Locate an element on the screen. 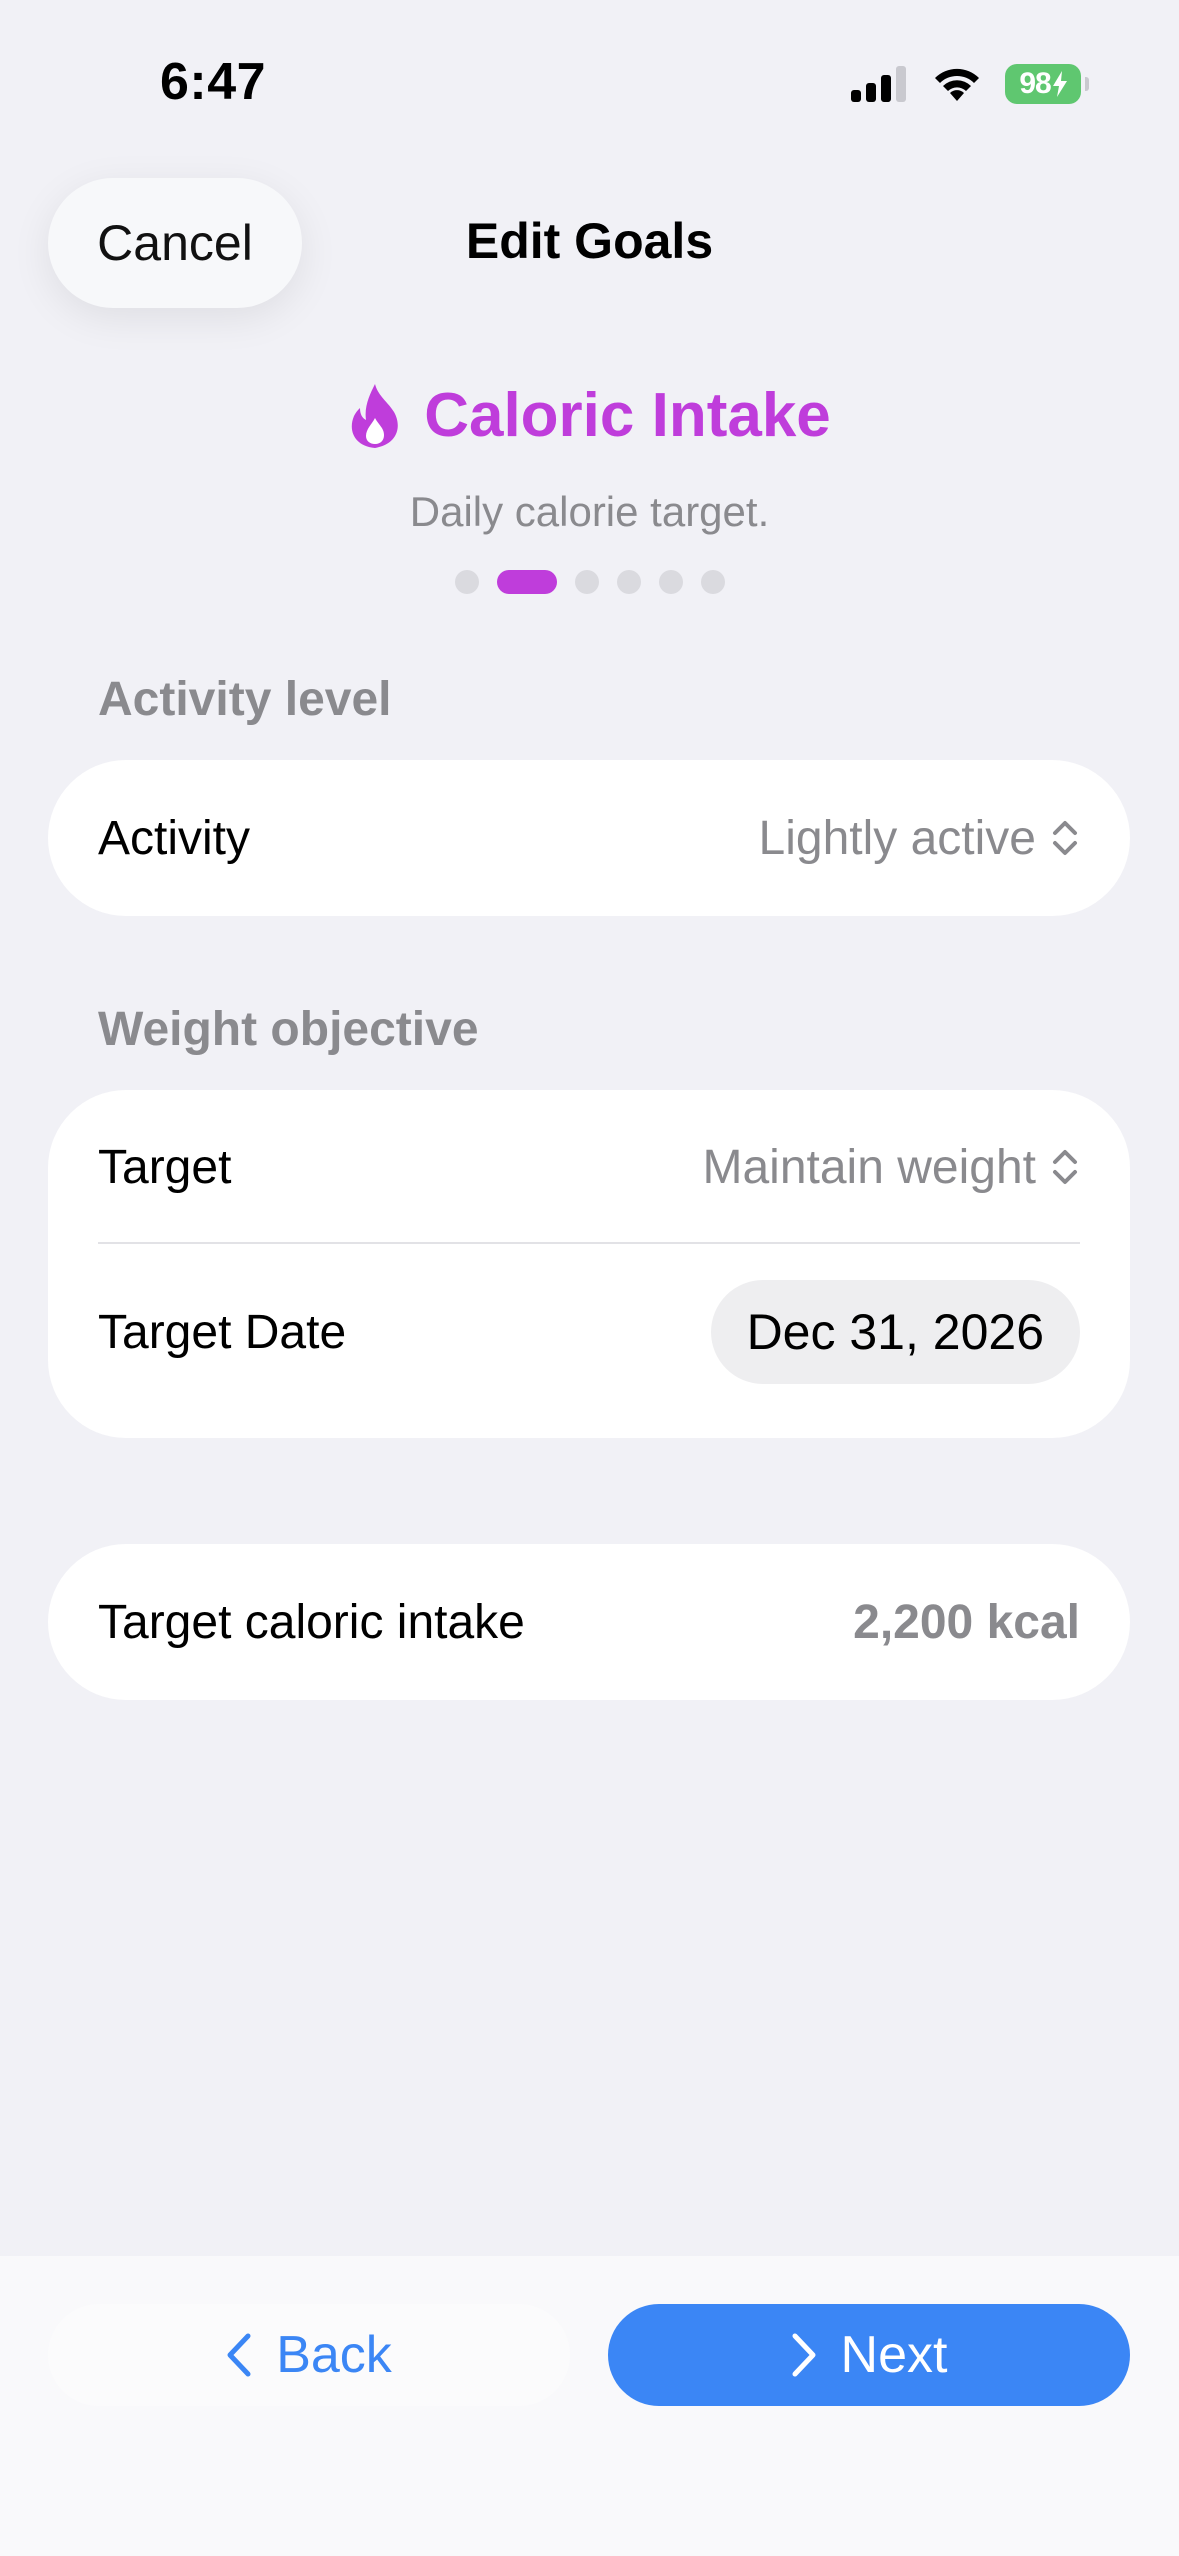  target-label: Target is located at coordinates (165, 1167).